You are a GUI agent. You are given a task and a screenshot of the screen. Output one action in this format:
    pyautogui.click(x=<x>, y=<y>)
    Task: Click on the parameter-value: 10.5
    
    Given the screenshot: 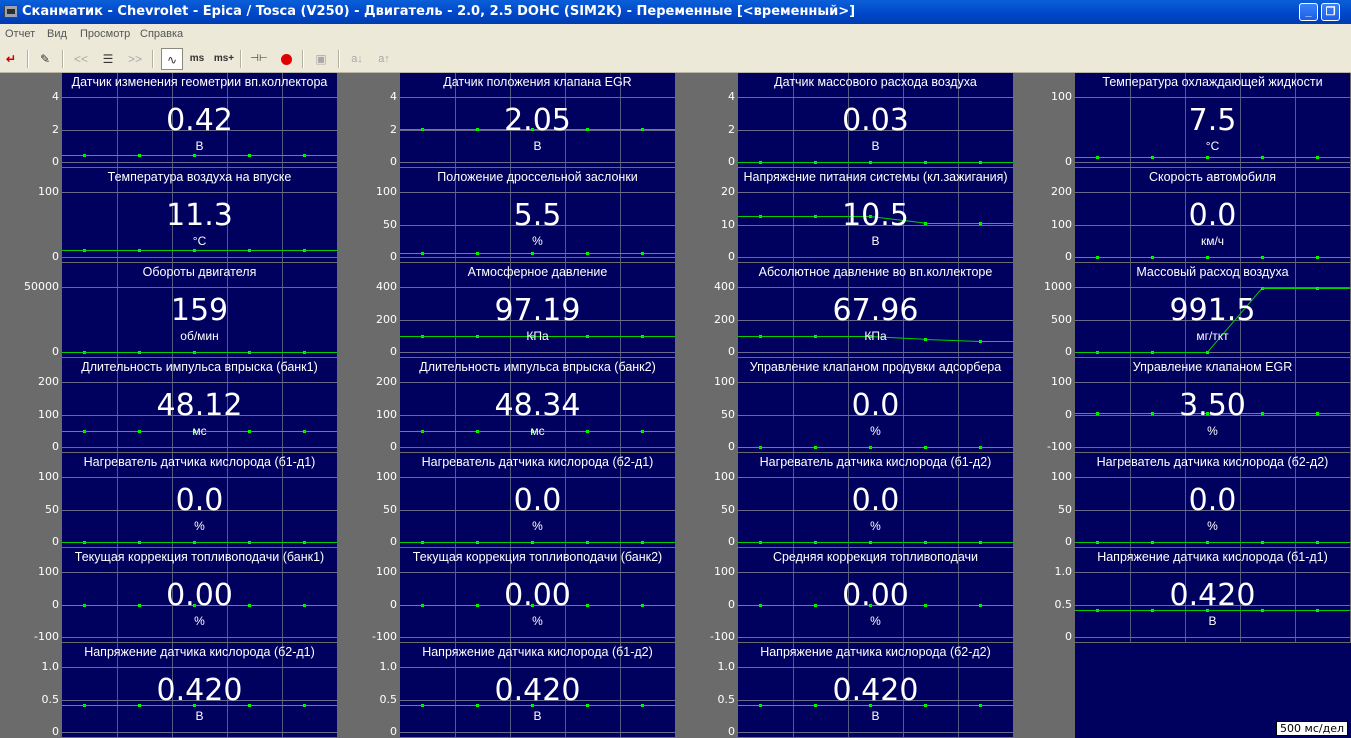 What is the action you would take?
    pyautogui.click(x=875, y=215)
    